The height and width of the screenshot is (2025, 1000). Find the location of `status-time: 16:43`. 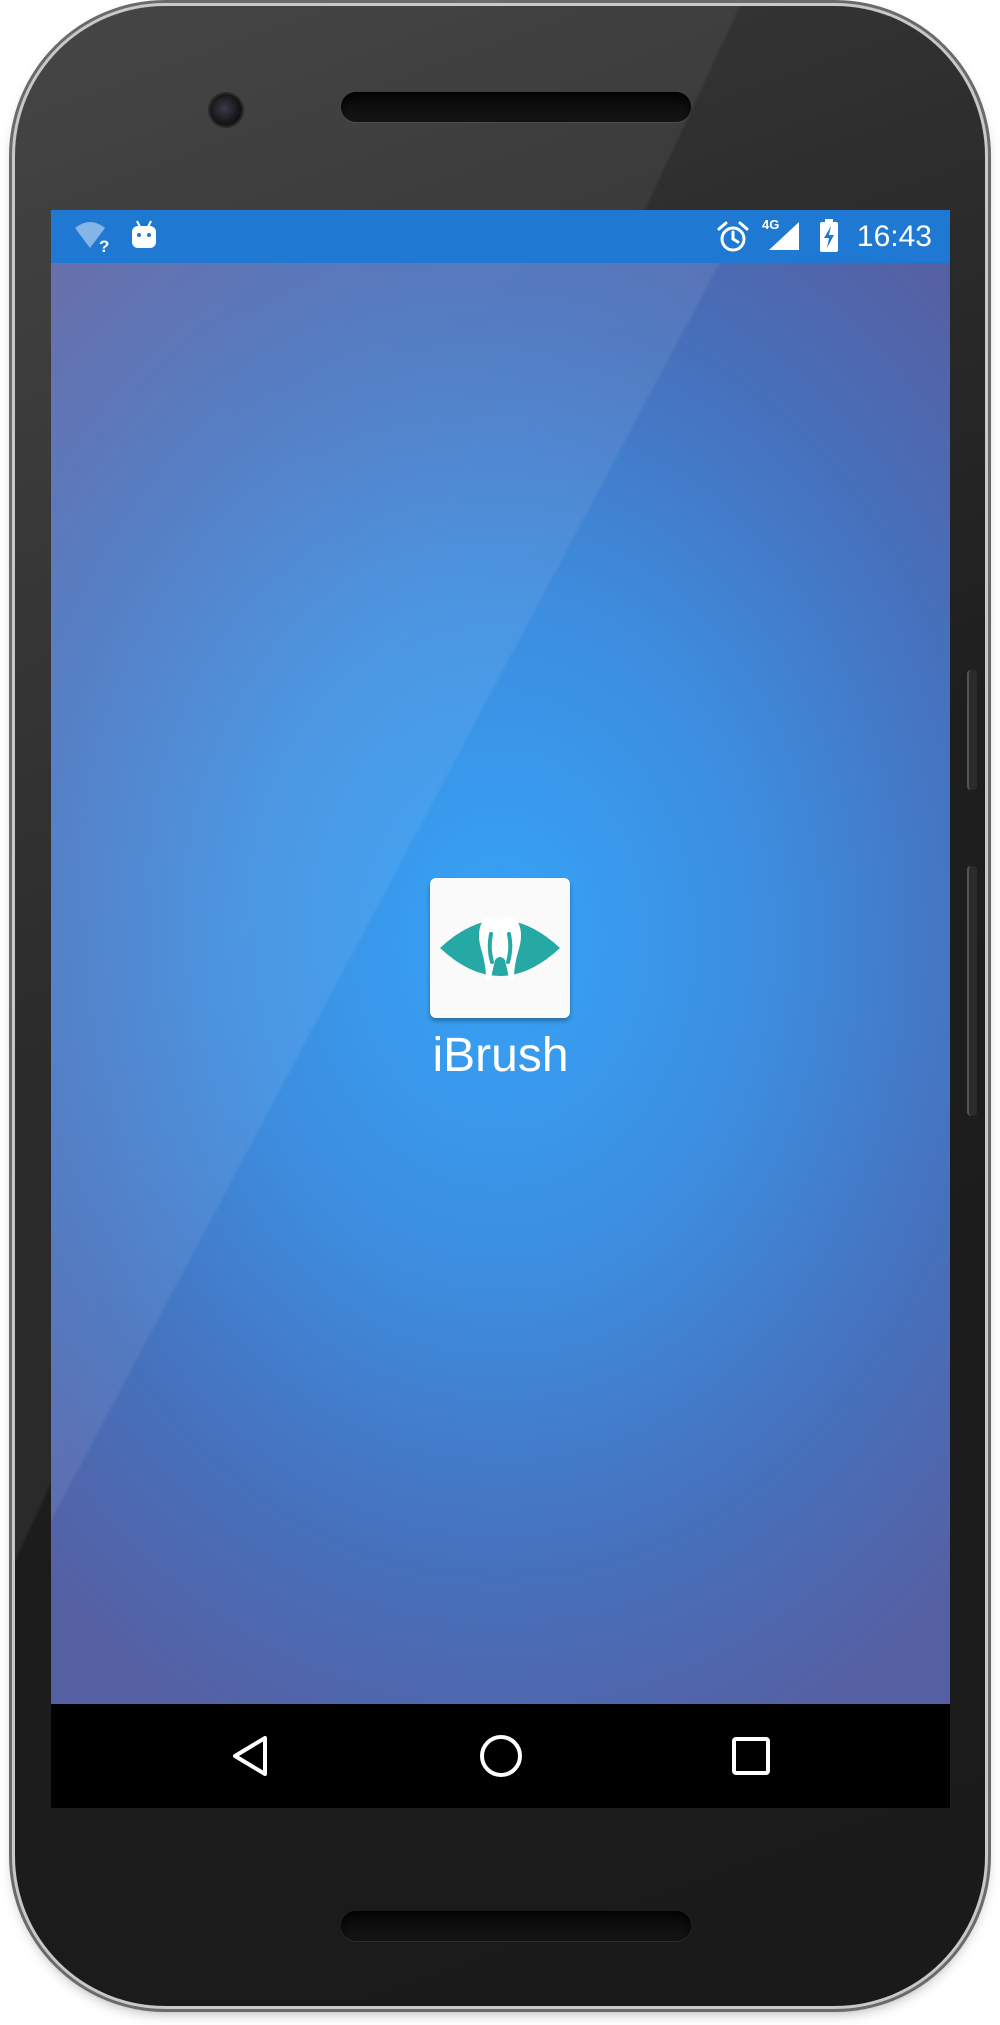

status-time: 16:43 is located at coordinates (894, 236).